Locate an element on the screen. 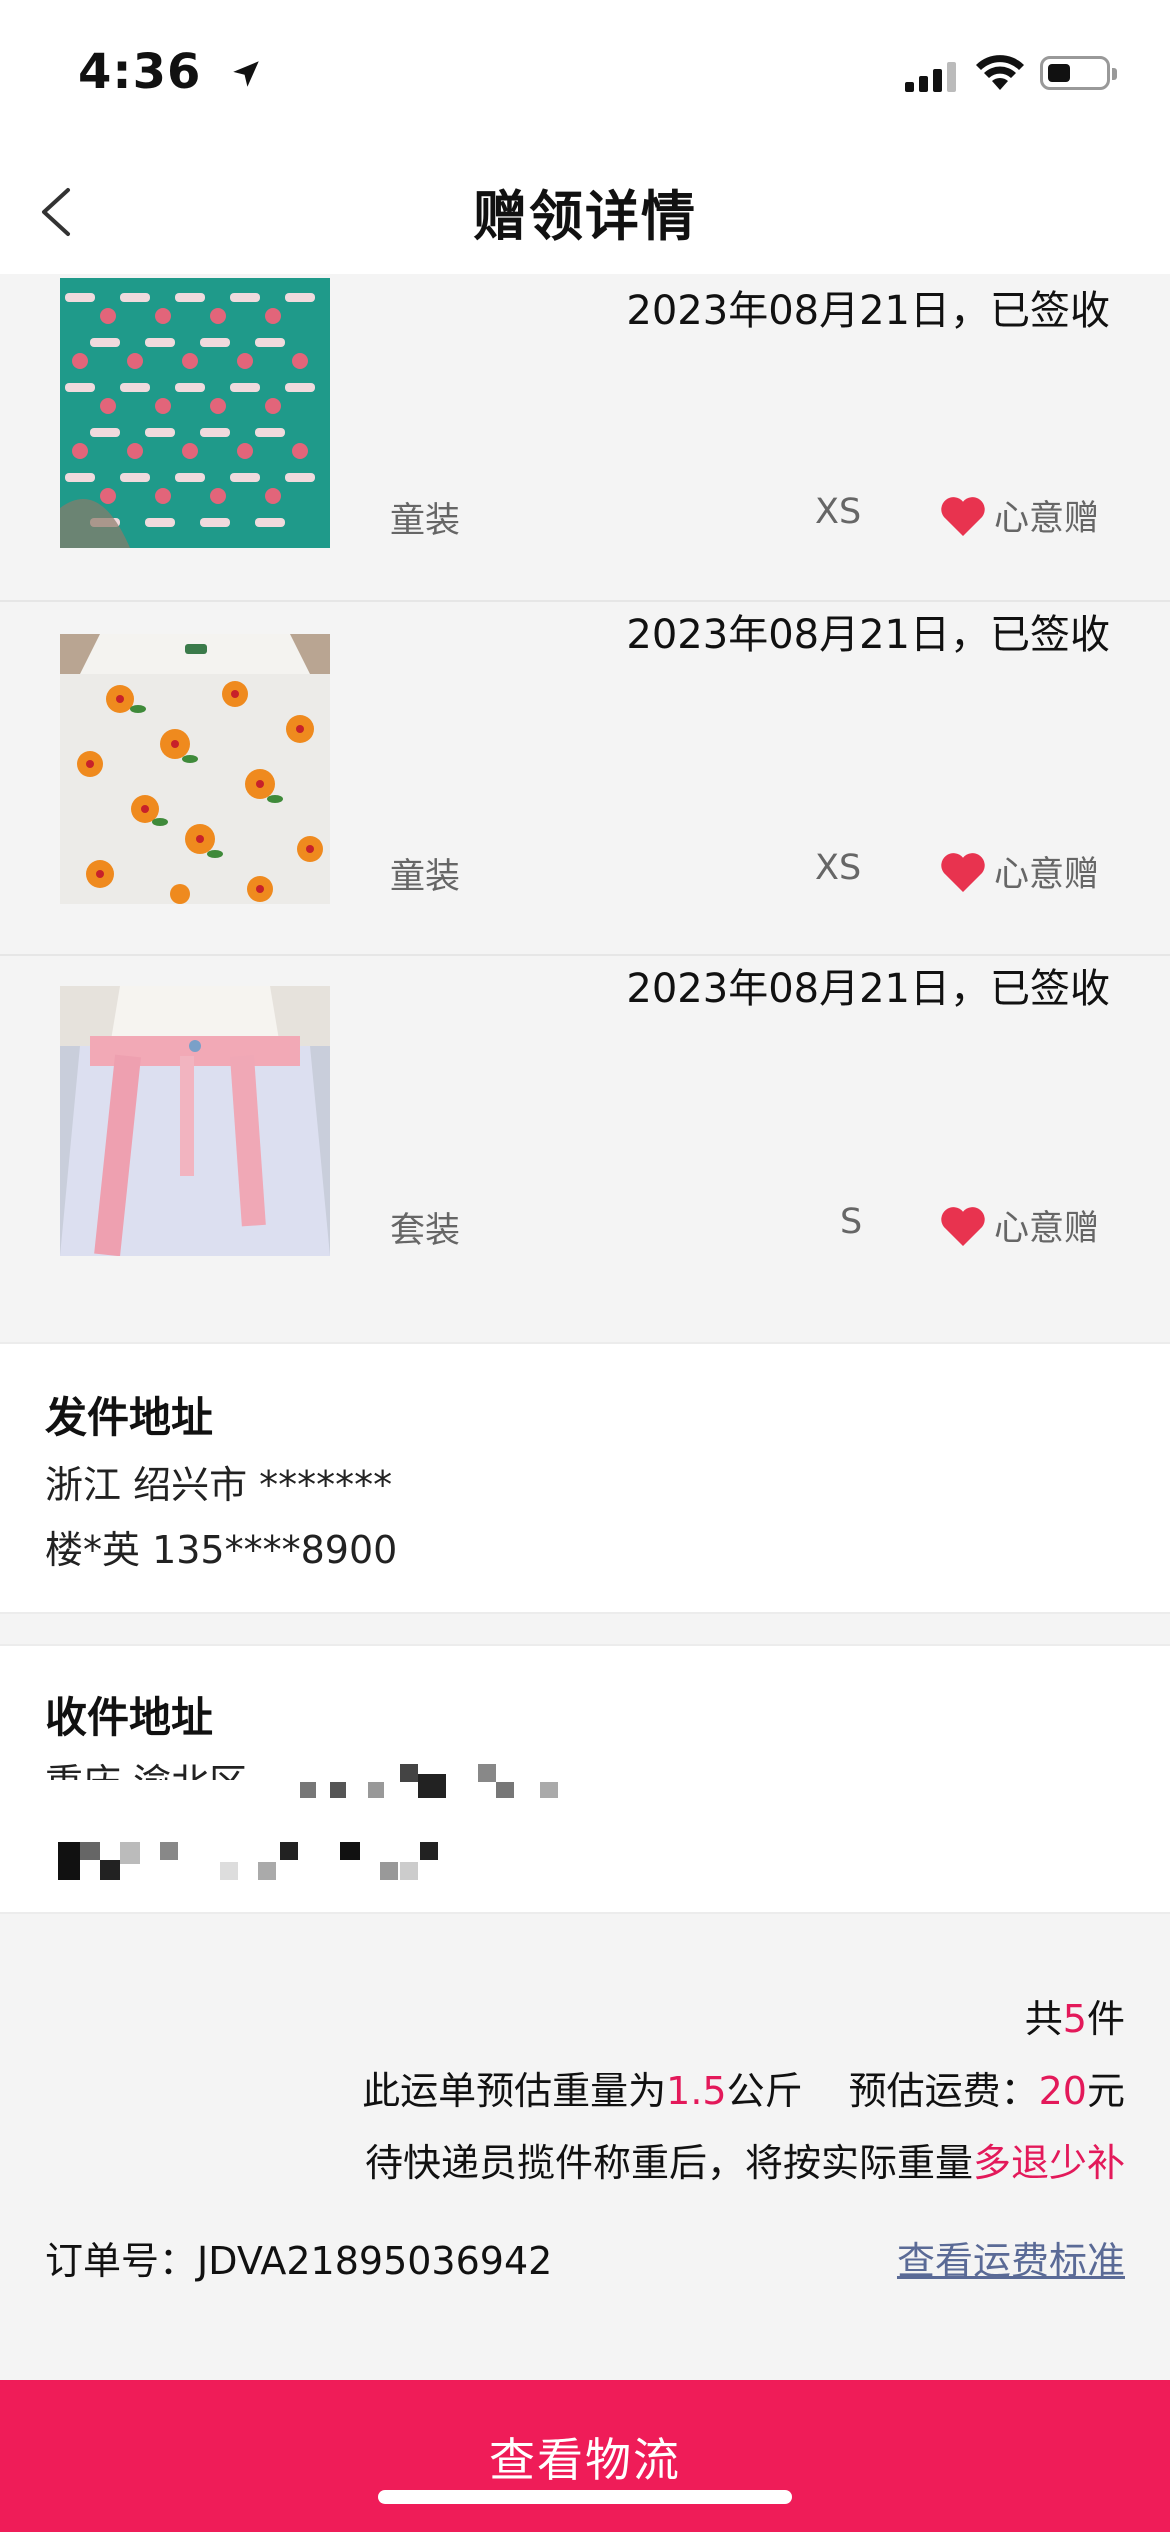 The height and width of the screenshot is (2532, 1170). order-number: 订单号：JDVA21895036942 is located at coordinates (298, 2257).